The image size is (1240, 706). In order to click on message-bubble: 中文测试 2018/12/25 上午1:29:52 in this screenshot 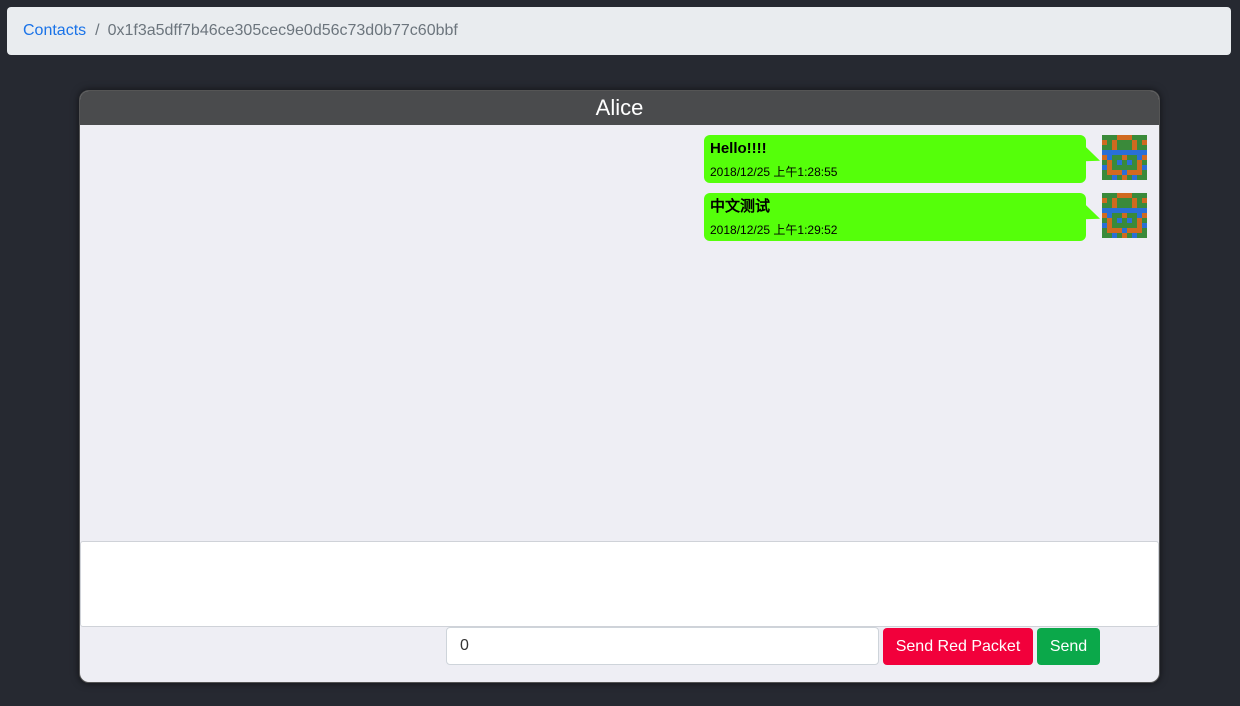, I will do `click(895, 217)`.